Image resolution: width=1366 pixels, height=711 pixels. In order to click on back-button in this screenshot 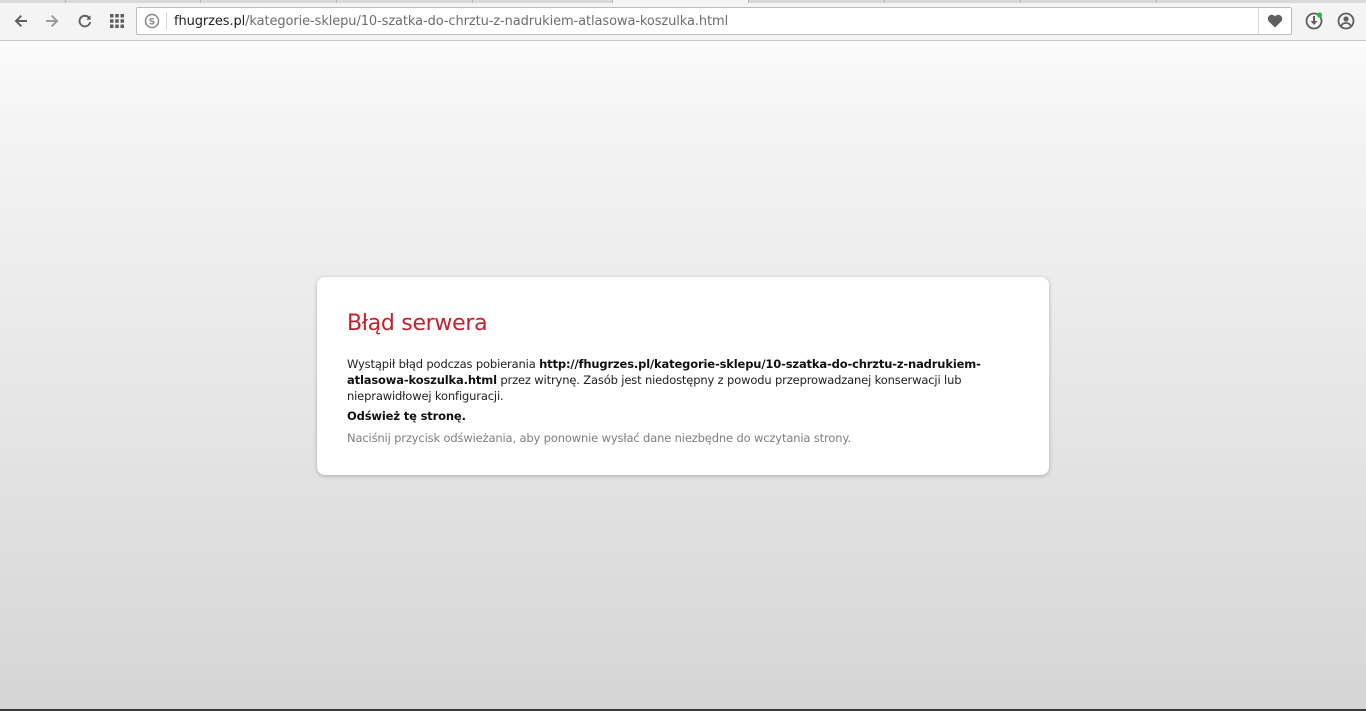, I will do `click(21, 21)`.